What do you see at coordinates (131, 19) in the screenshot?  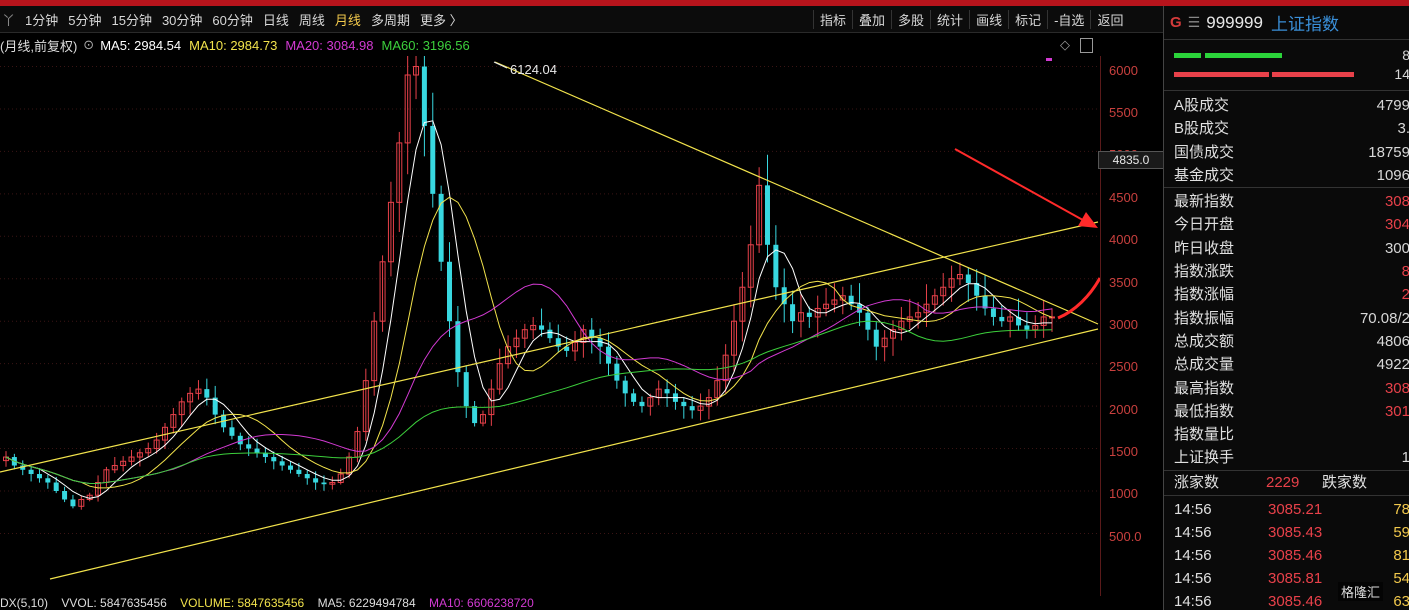 I see `period-15min: 15分钟` at bounding box center [131, 19].